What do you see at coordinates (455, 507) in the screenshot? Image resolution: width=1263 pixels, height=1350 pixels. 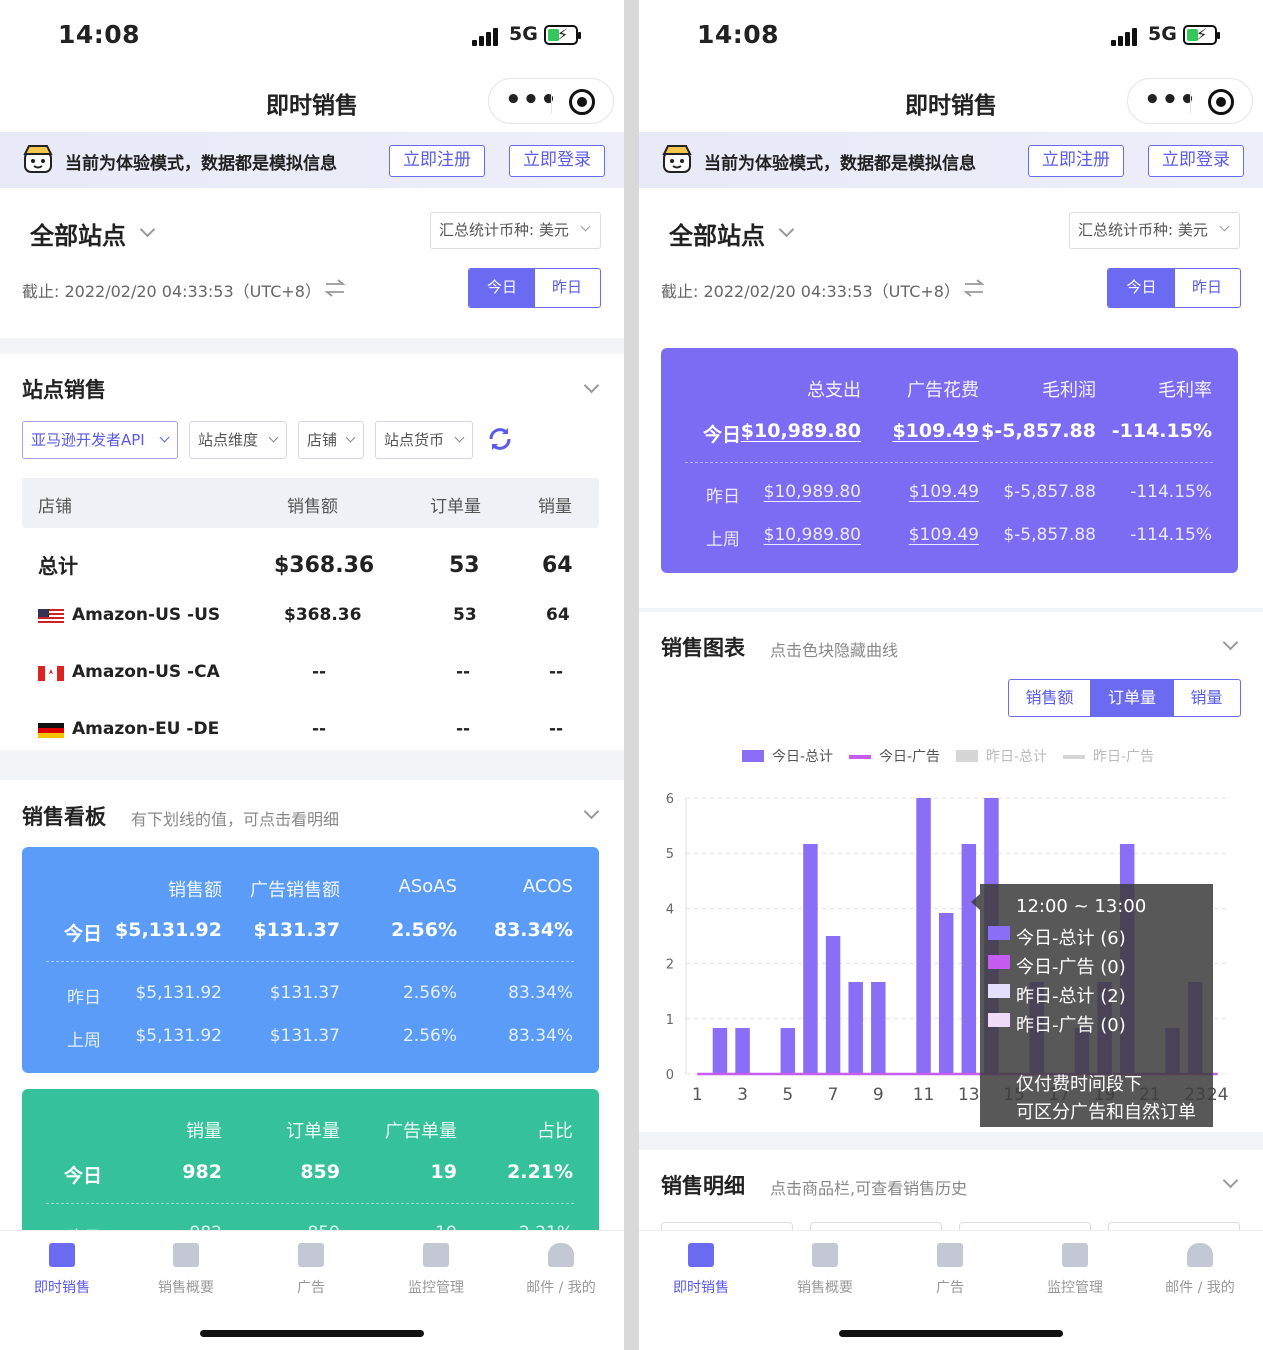 I see `column-header: 订单量` at bounding box center [455, 507].